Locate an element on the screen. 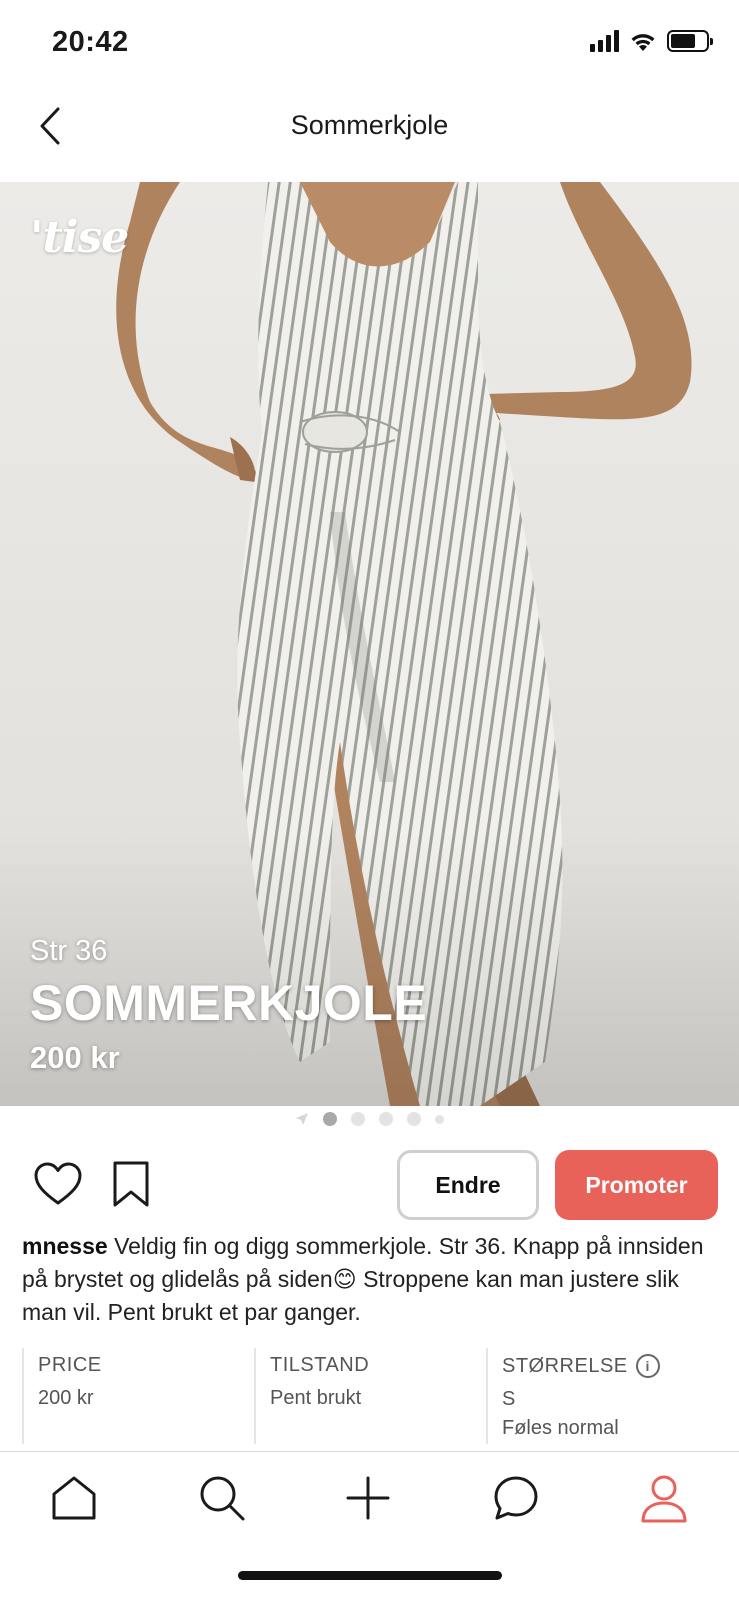  plus-icon is located at coordinates (368, 1498).